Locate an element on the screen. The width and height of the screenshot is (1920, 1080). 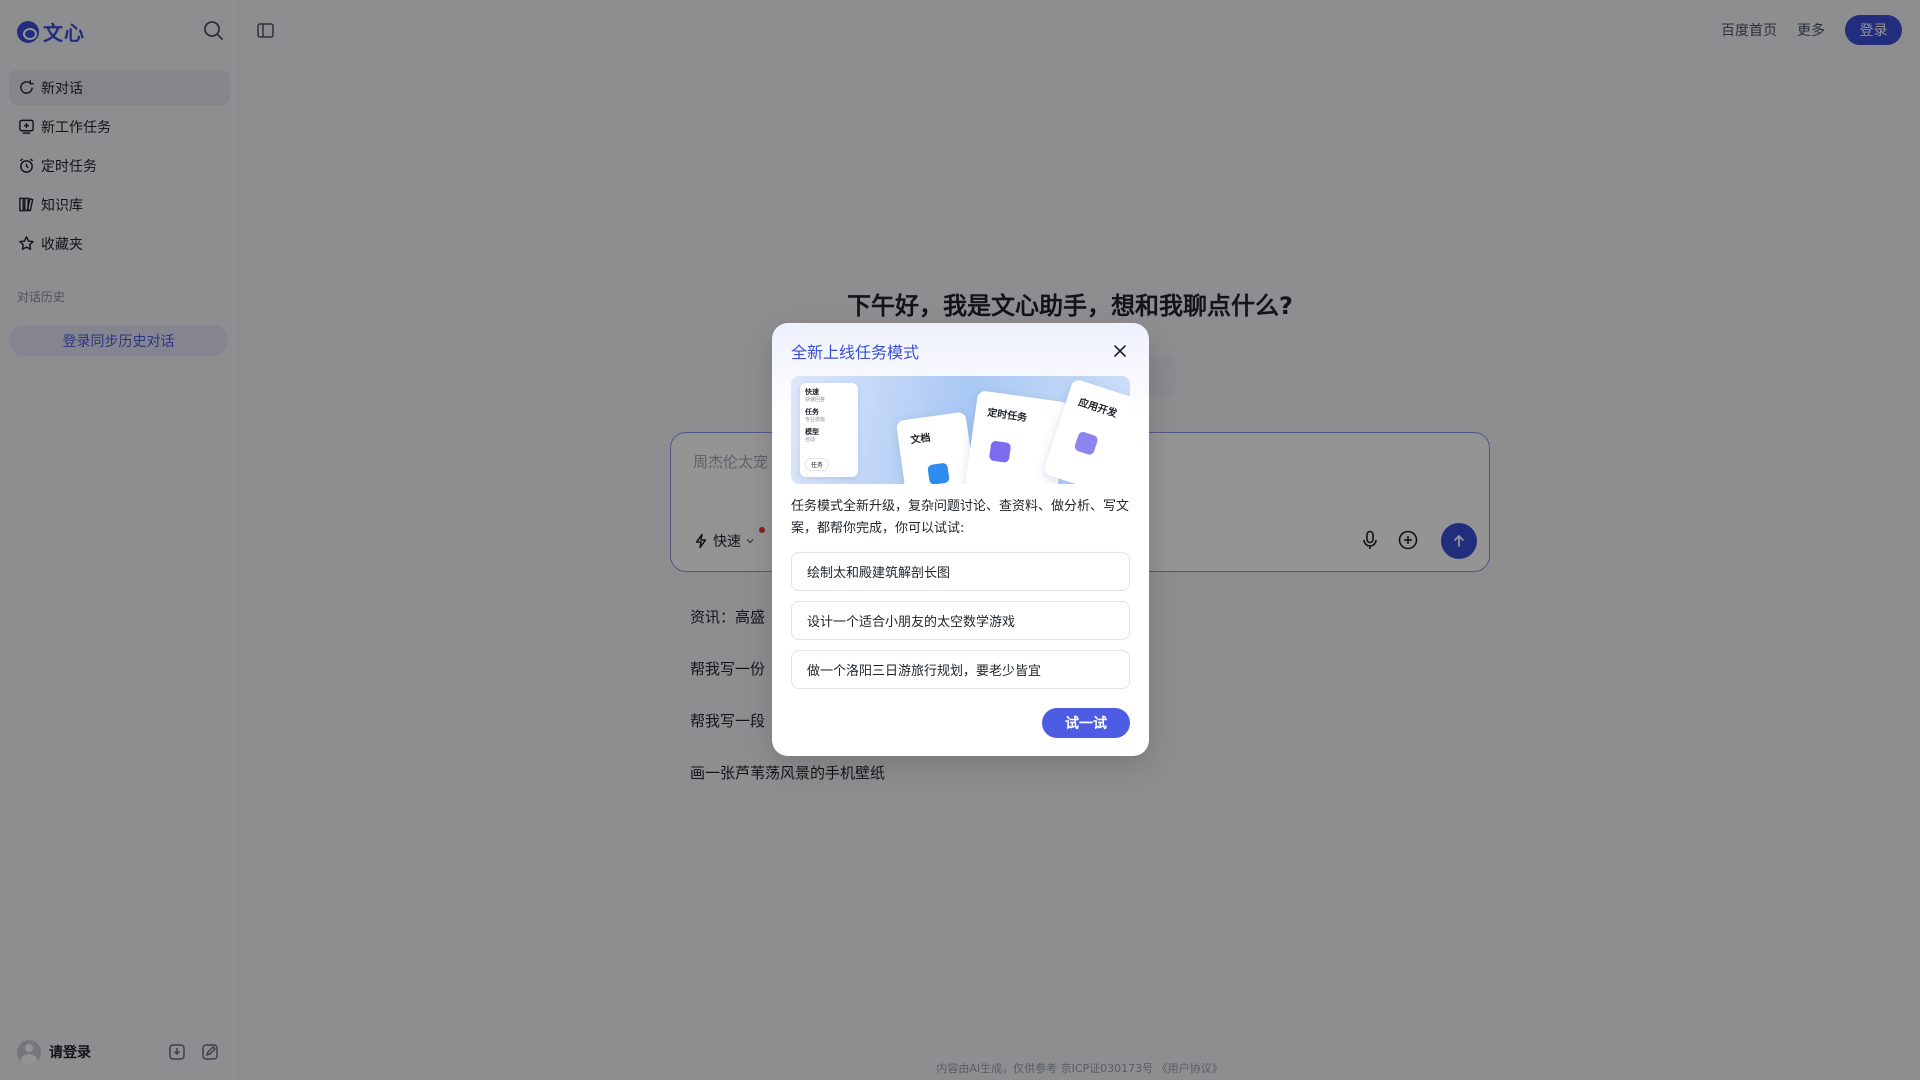
panel-row-title: 快速 is located at coordinates (812, 392).